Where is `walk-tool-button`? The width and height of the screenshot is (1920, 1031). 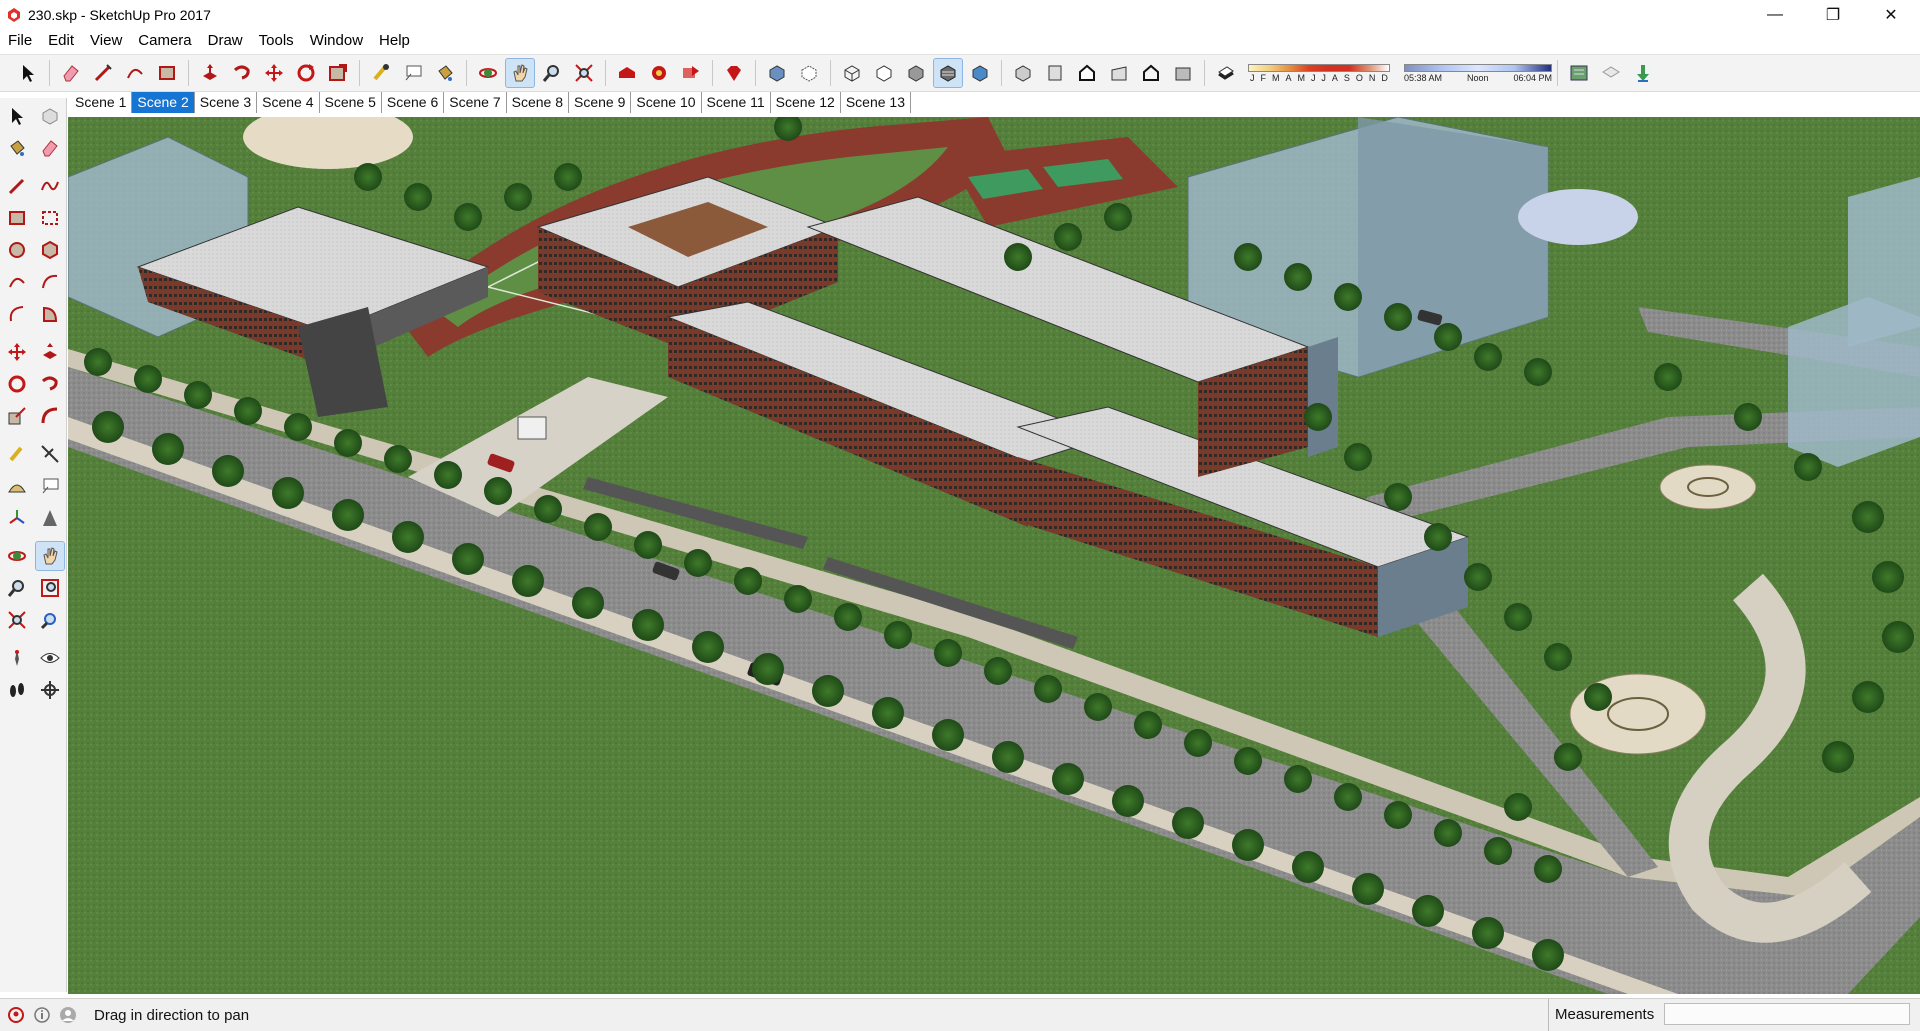 walk-tool-button is located at coordinates (17, 690).